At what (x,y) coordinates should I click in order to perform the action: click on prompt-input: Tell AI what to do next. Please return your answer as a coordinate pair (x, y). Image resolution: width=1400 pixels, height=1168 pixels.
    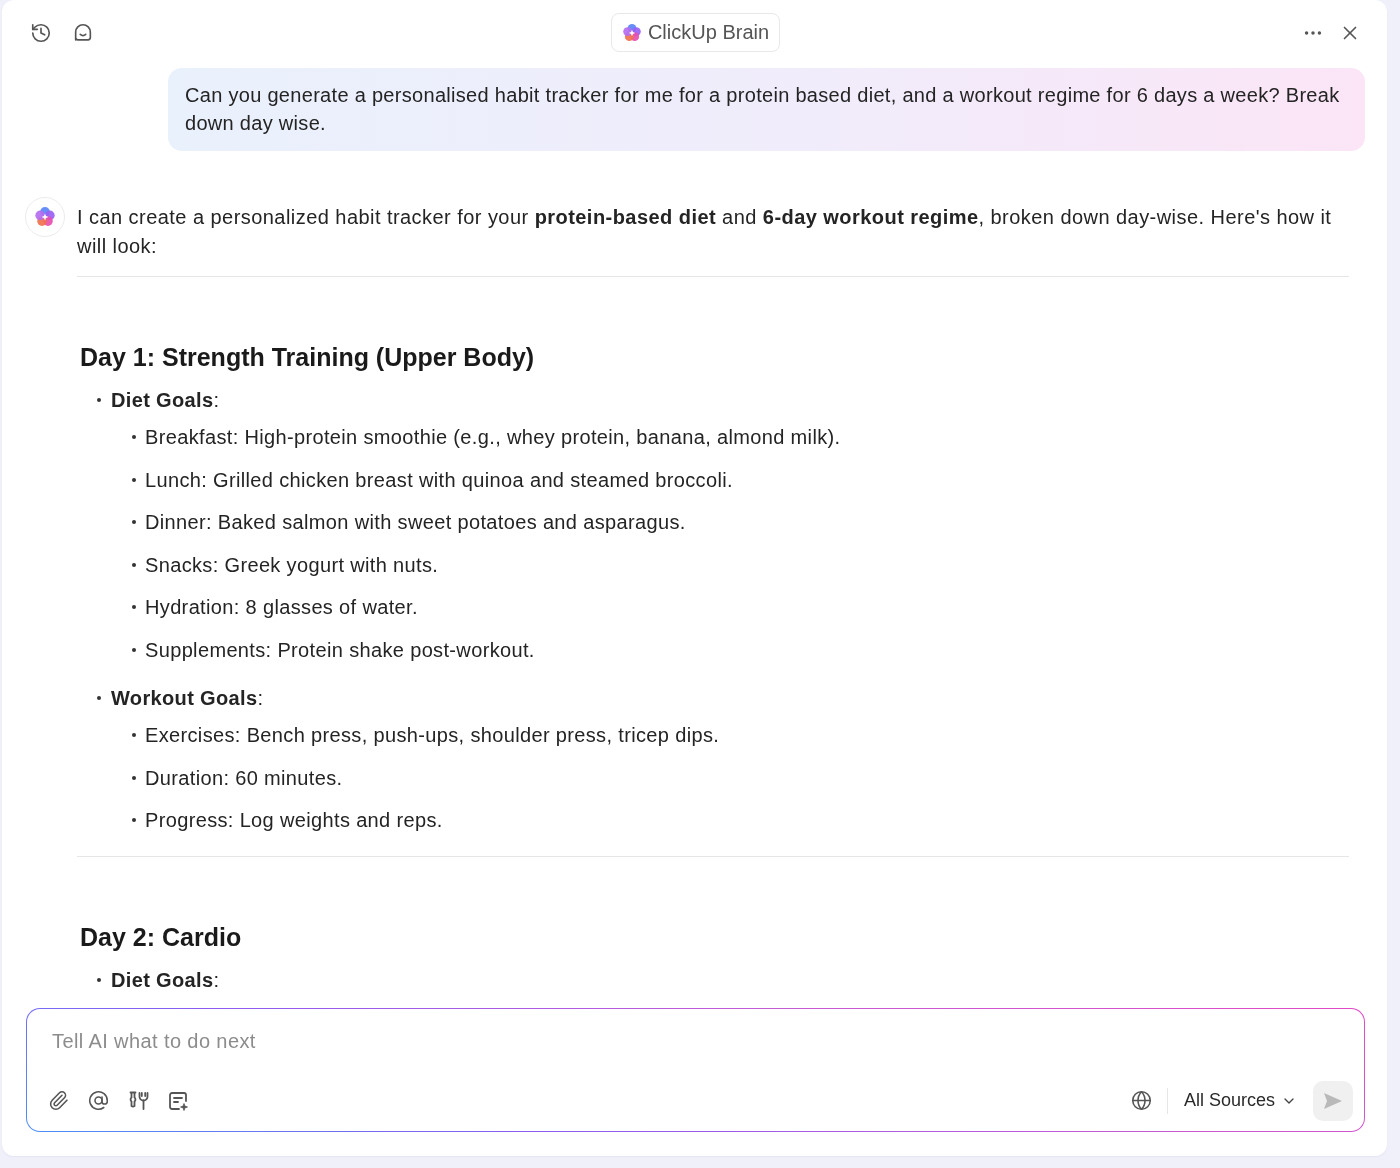
    Looking at the image, I should click on (696, 1041).